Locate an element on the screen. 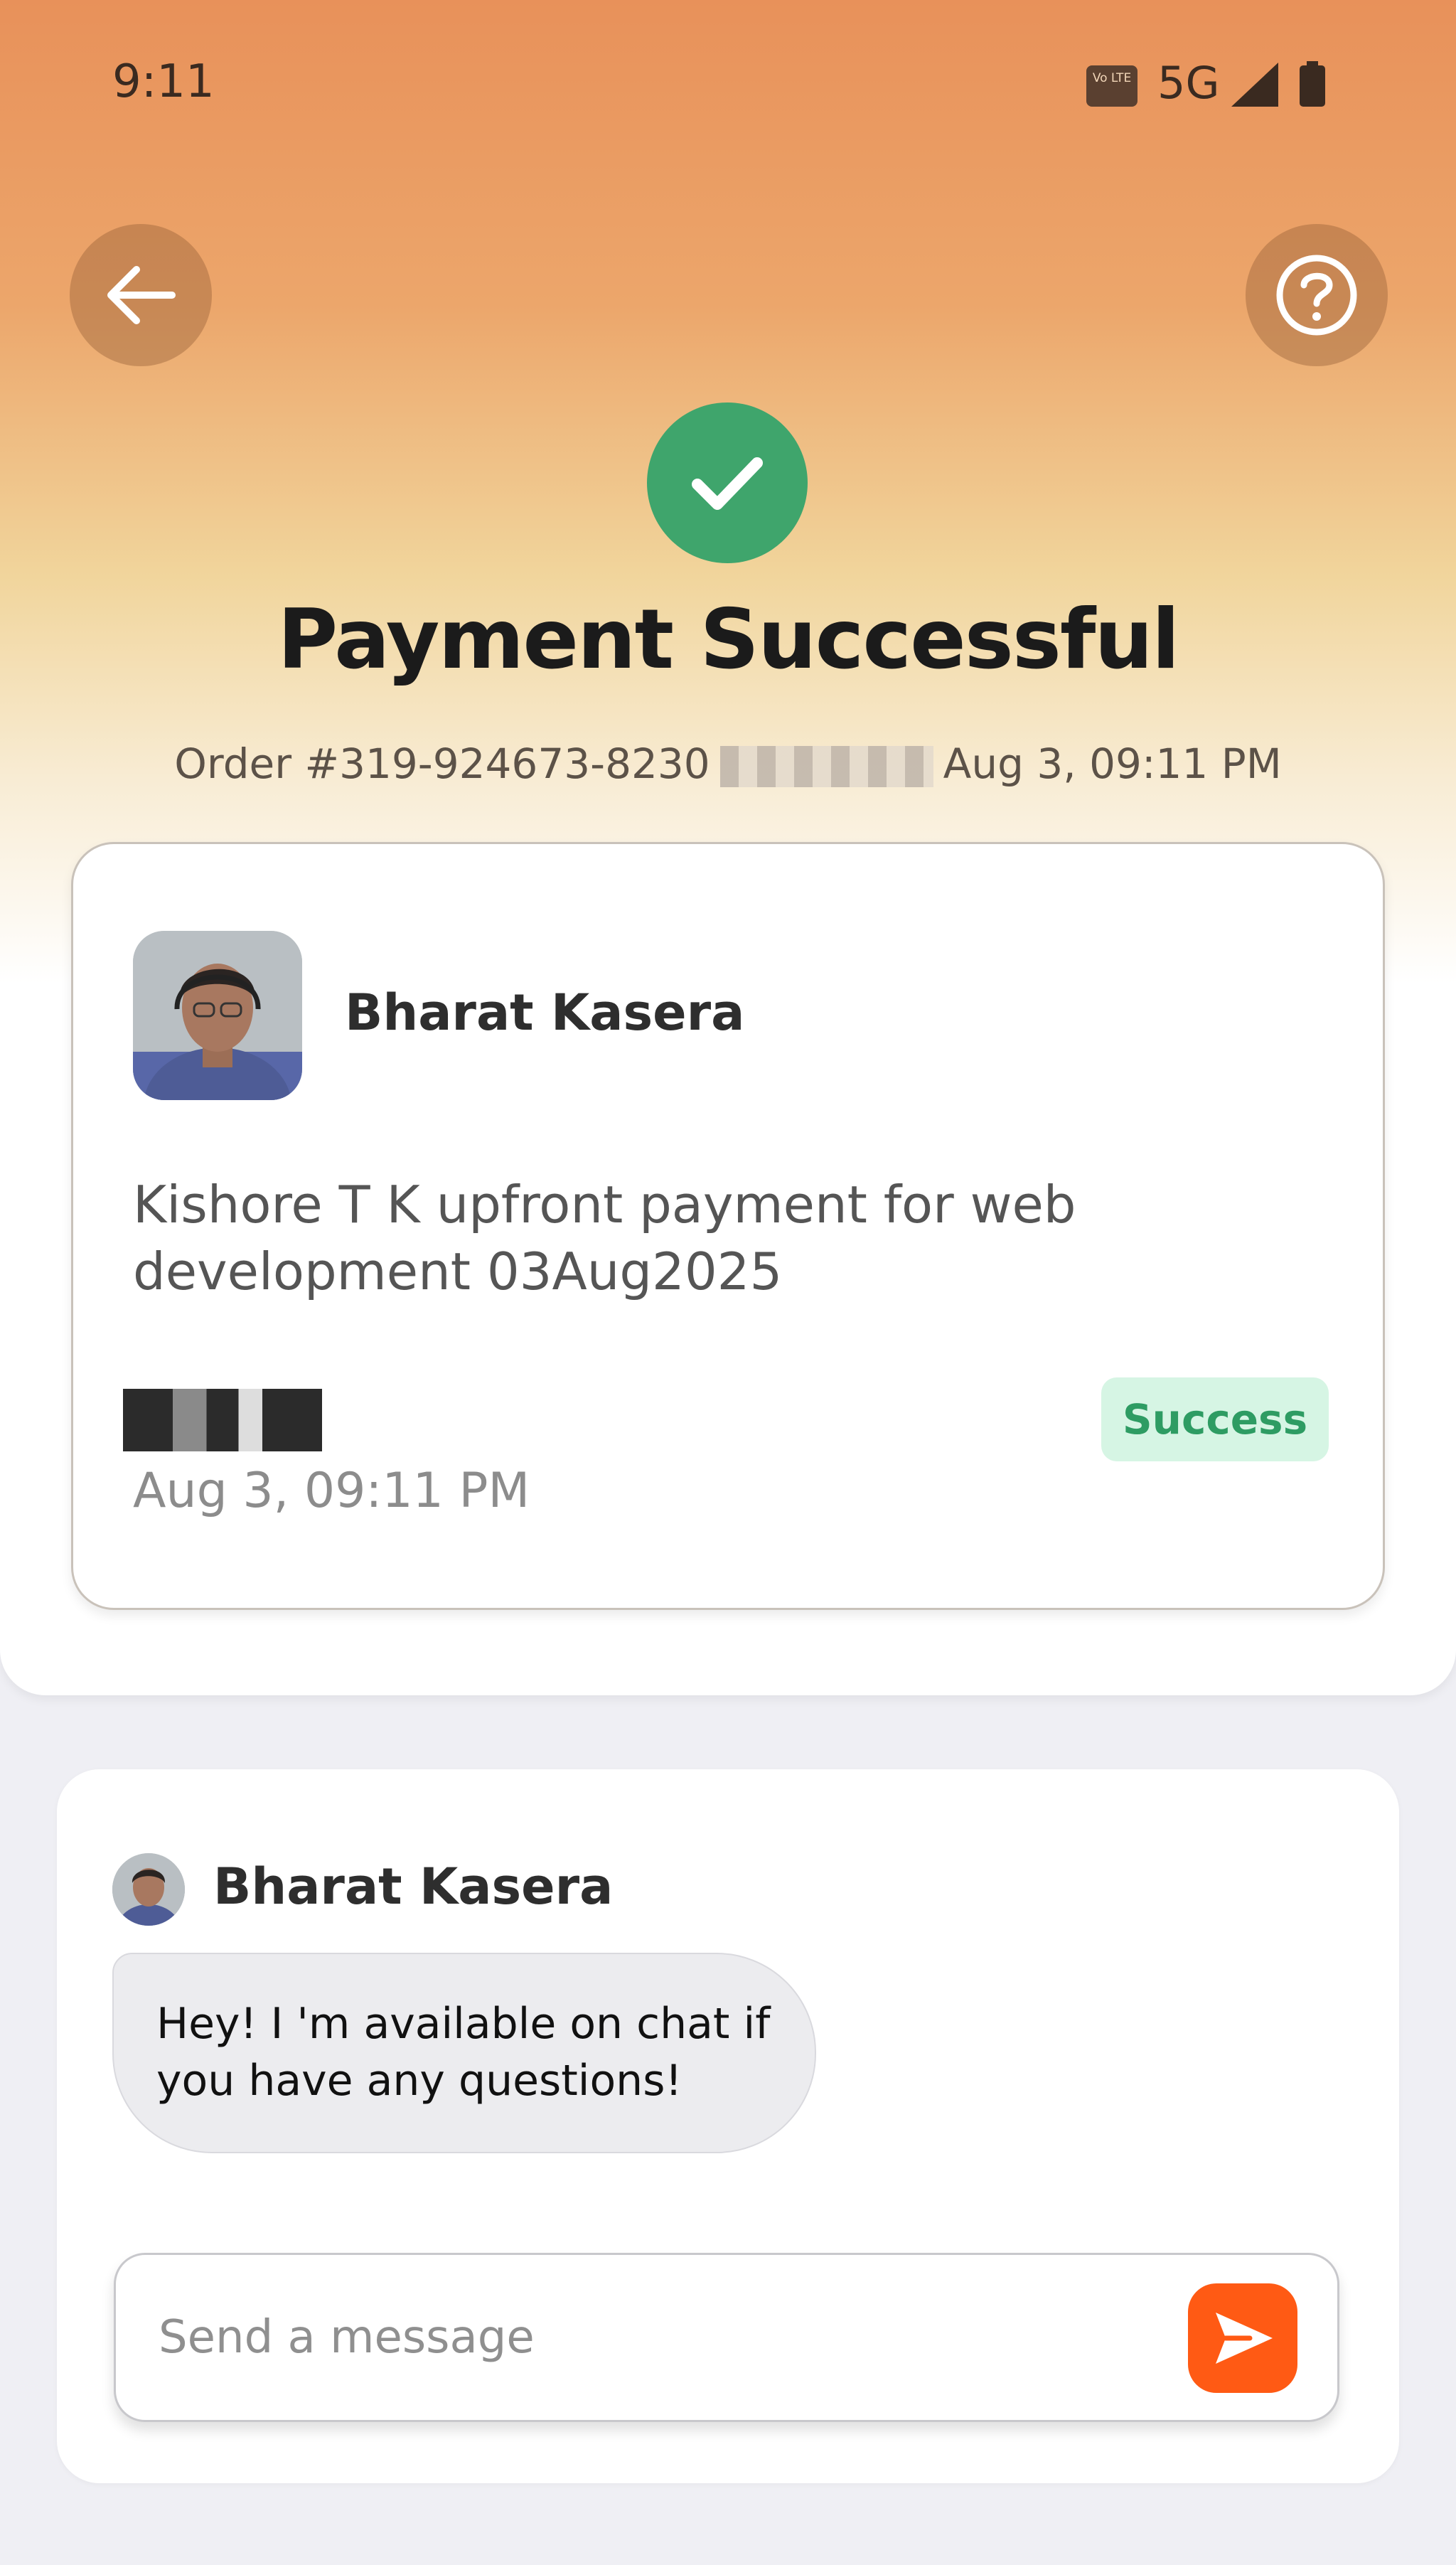 Image resolution: width=1456 pixels, height=2565 pixels. message-input-container is located at coordinates (727, 2337).